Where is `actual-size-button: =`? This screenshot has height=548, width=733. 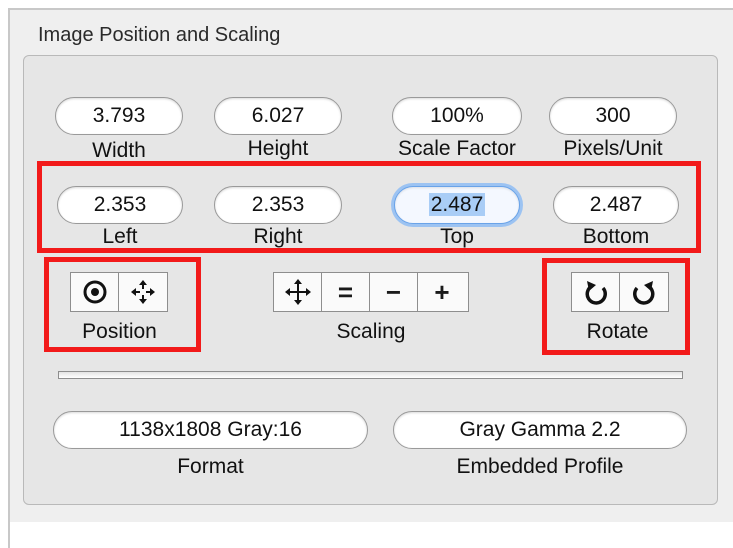
actual-size-button: = is located at coordinates (346, 292).